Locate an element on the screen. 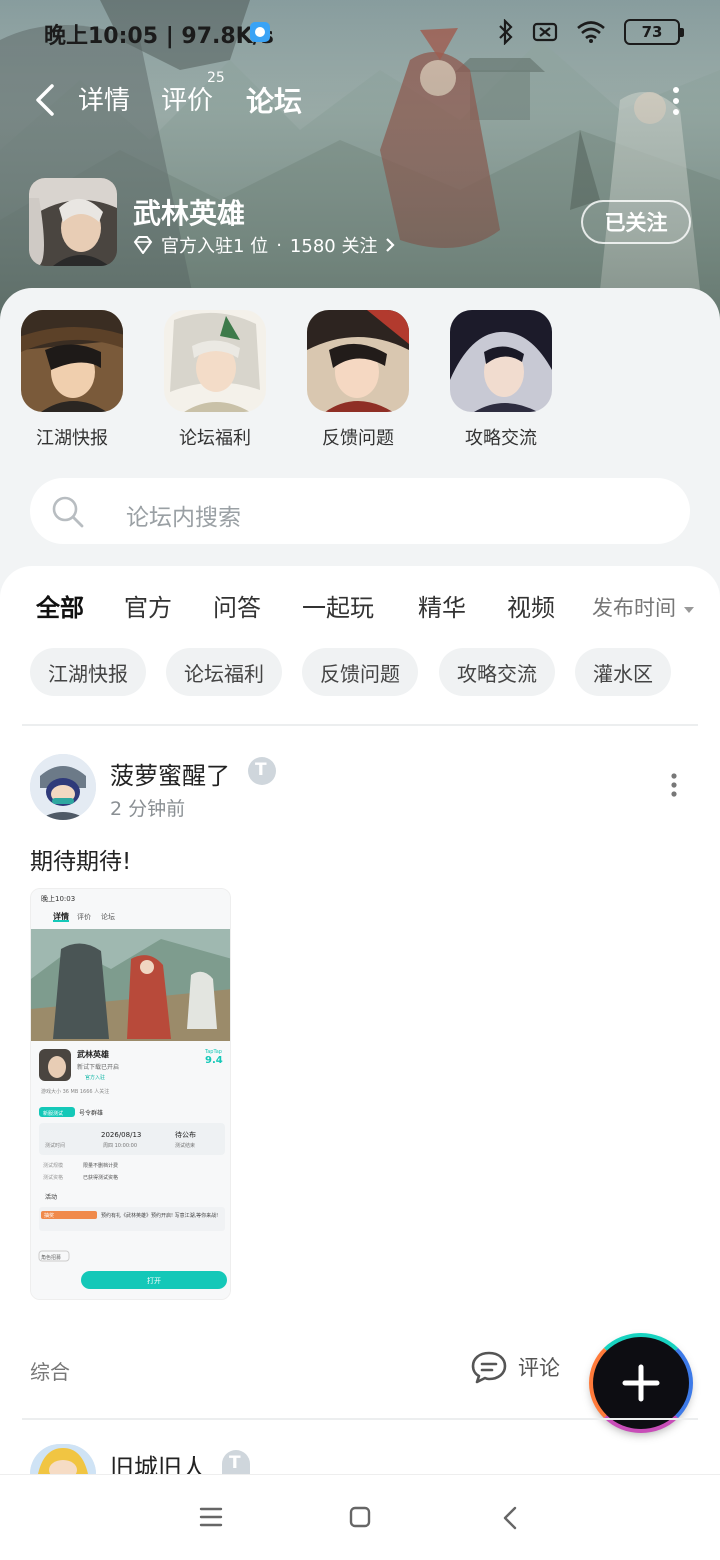 The image size is (720, 1560). battery-level: 73 is located at coordinates (652, 32).